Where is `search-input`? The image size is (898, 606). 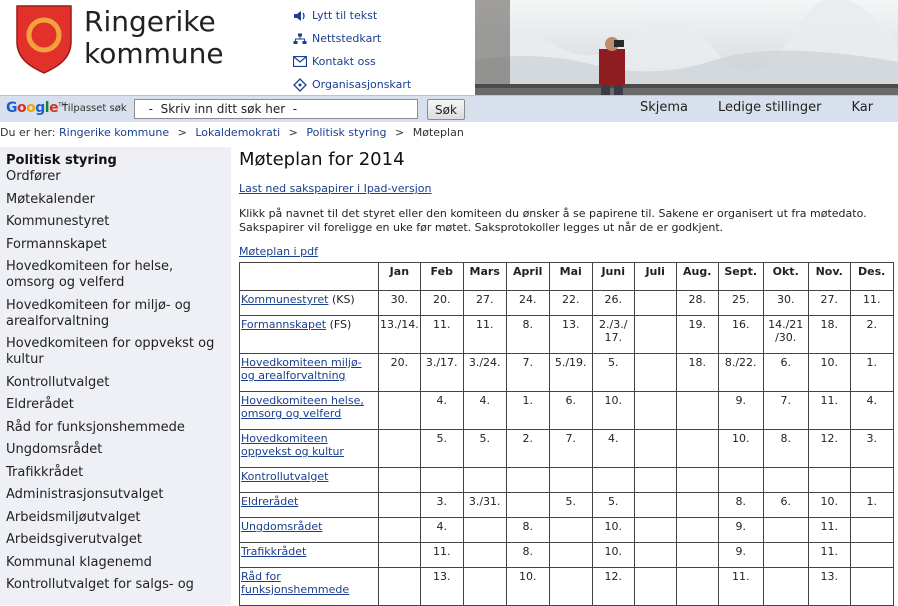 search-input is located at coordinates (276, 109).